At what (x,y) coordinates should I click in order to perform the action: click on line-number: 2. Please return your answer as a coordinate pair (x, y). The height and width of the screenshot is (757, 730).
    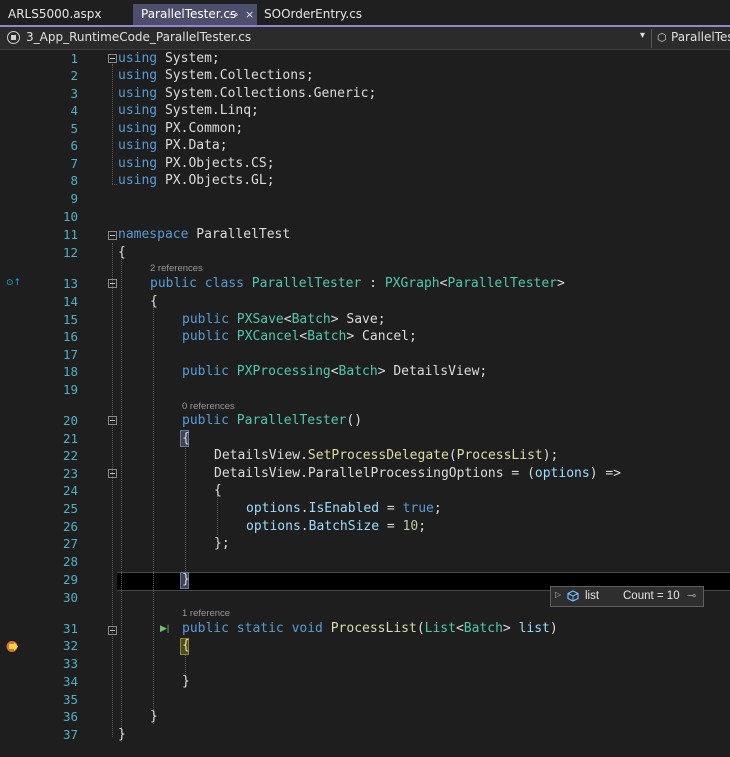
    Looking at the image, I should click on (74, 75).